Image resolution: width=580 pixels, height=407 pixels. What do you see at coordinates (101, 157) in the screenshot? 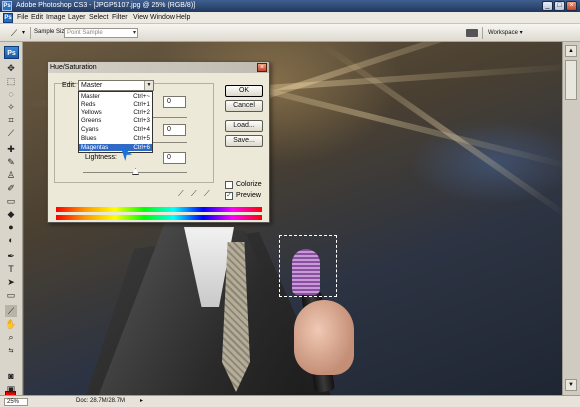
I see `lightness-label: Lightness:` at bounding box center [101, 157].